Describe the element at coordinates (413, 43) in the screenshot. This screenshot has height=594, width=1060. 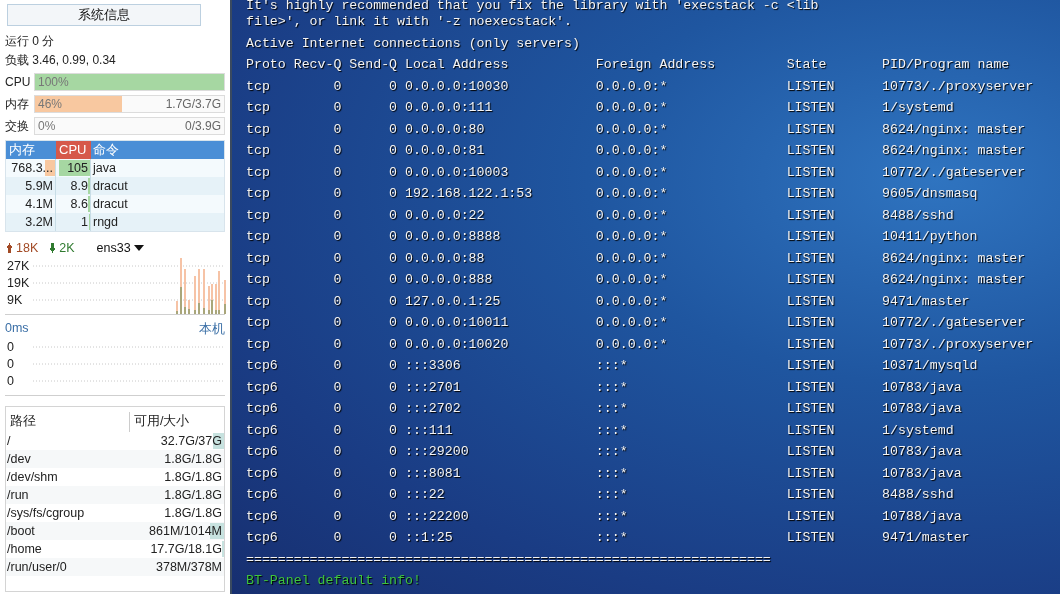
I see `terminal-line: Active Internet connections (only servers)` at that location.